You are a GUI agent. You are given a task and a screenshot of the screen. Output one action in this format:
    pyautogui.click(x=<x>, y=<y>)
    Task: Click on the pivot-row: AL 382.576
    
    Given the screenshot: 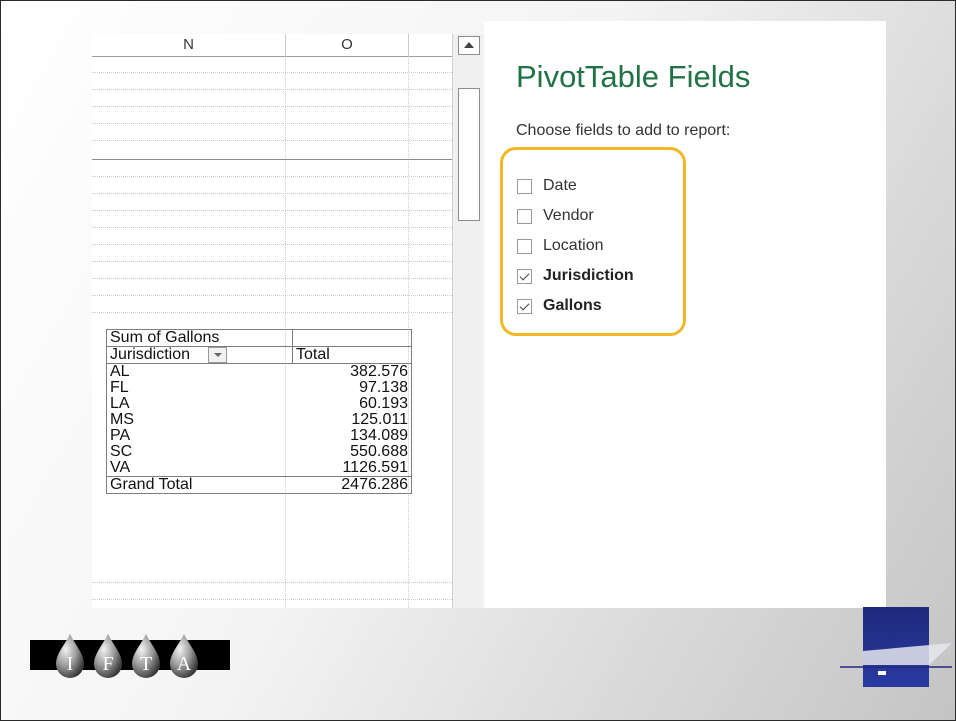 What is the action you would take?
    pyautogui.click(x=259, y=372)
    